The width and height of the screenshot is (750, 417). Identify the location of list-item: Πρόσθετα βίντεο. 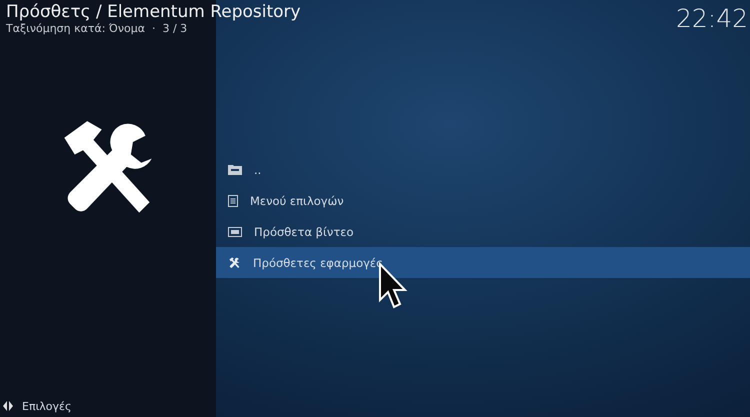
(483, 231).